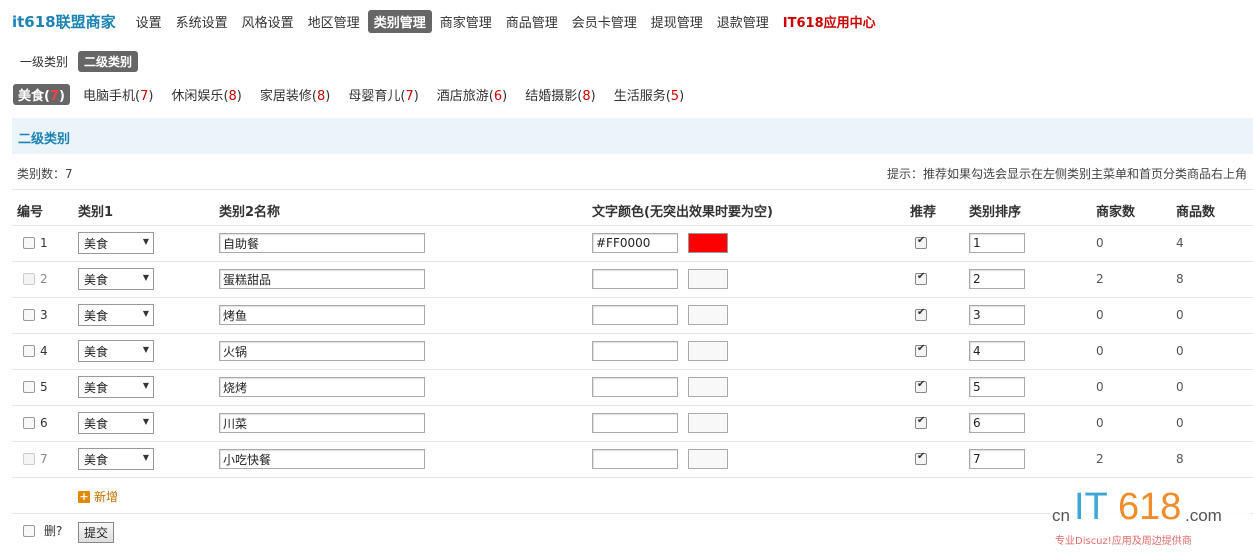 The image size is (1253, 556). I want to click on table-row: 1 美食 自助餐 #FF0000 1 0 4, so click(632, 243).